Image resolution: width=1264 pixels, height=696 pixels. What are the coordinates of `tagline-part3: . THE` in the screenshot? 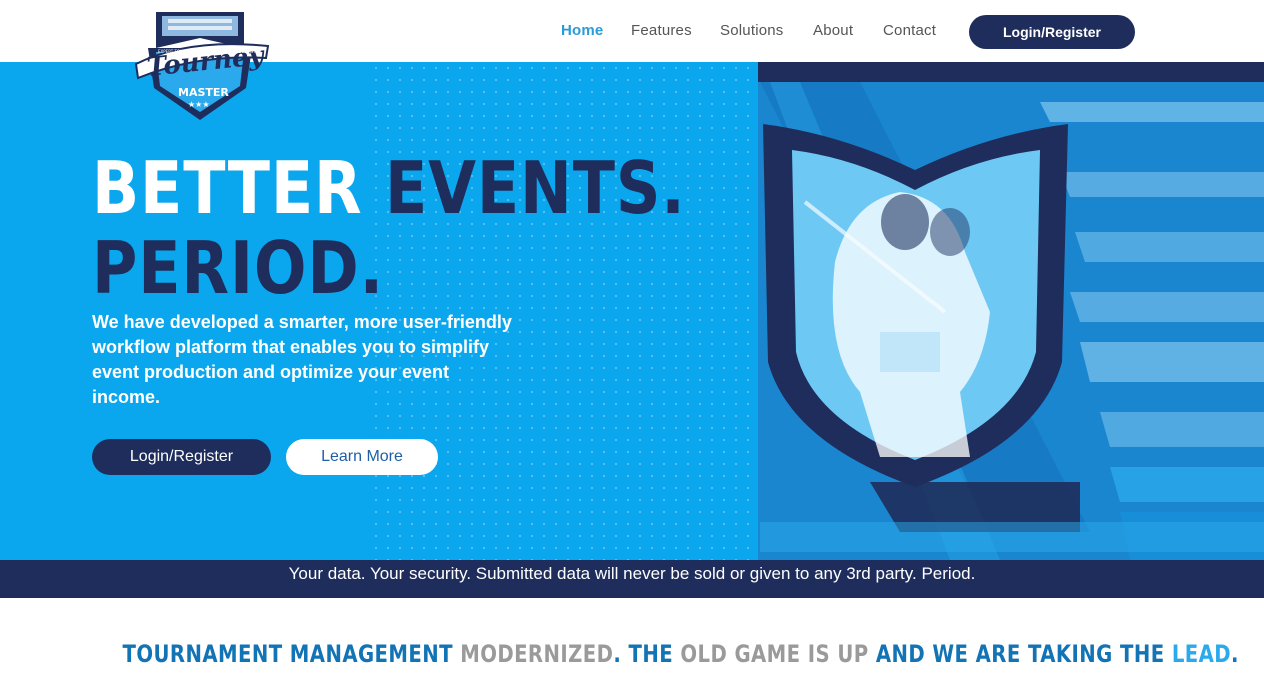 It's located at (647, 654).